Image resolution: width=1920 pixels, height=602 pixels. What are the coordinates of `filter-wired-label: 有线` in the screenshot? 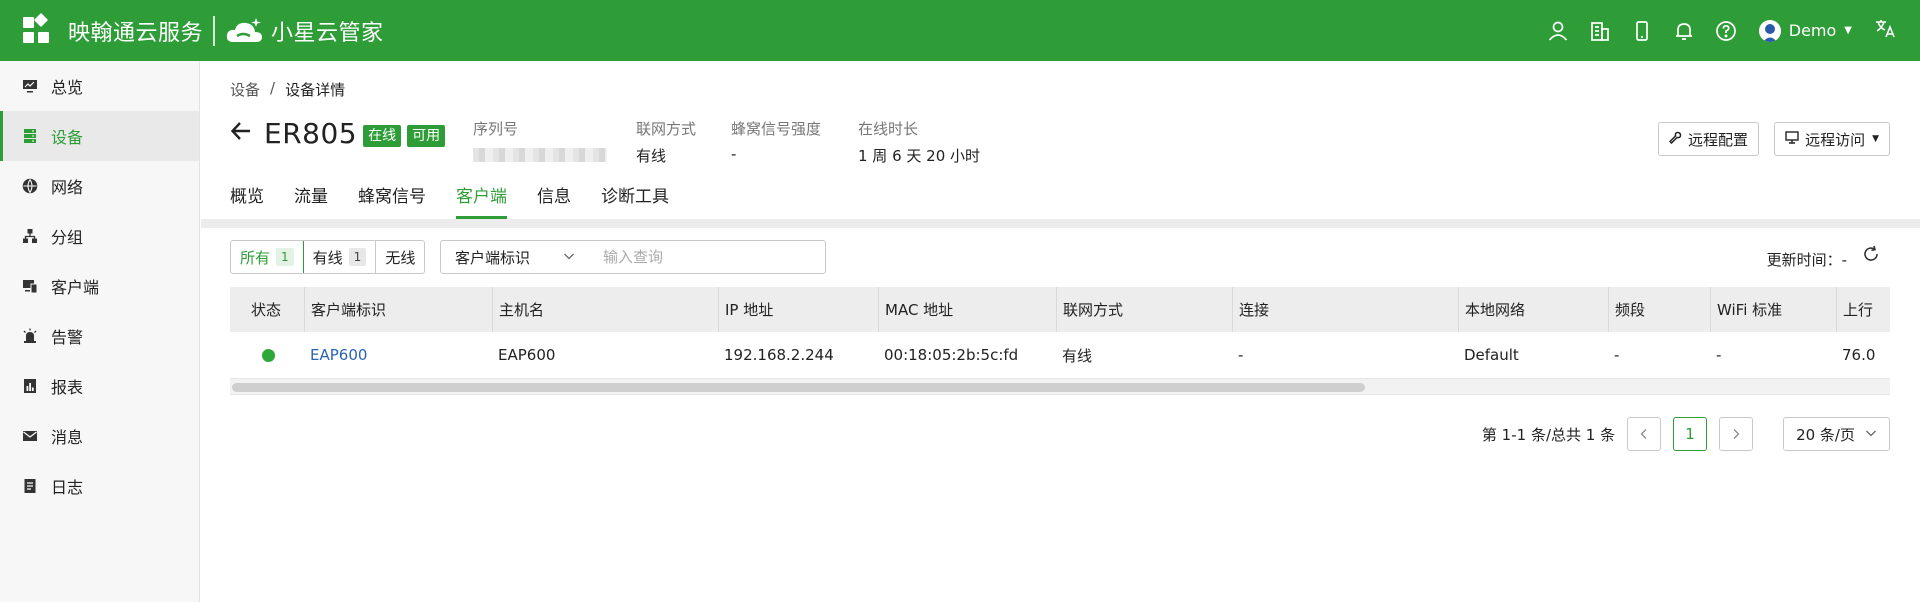 It's located at (327, 257).